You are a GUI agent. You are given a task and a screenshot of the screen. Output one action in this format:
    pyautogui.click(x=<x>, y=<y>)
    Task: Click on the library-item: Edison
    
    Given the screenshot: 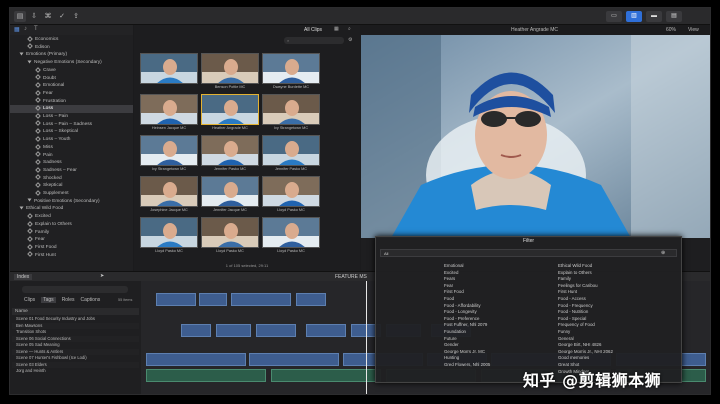 What is the action you would take?
    pyautogui.click(x=71, y=47)
    